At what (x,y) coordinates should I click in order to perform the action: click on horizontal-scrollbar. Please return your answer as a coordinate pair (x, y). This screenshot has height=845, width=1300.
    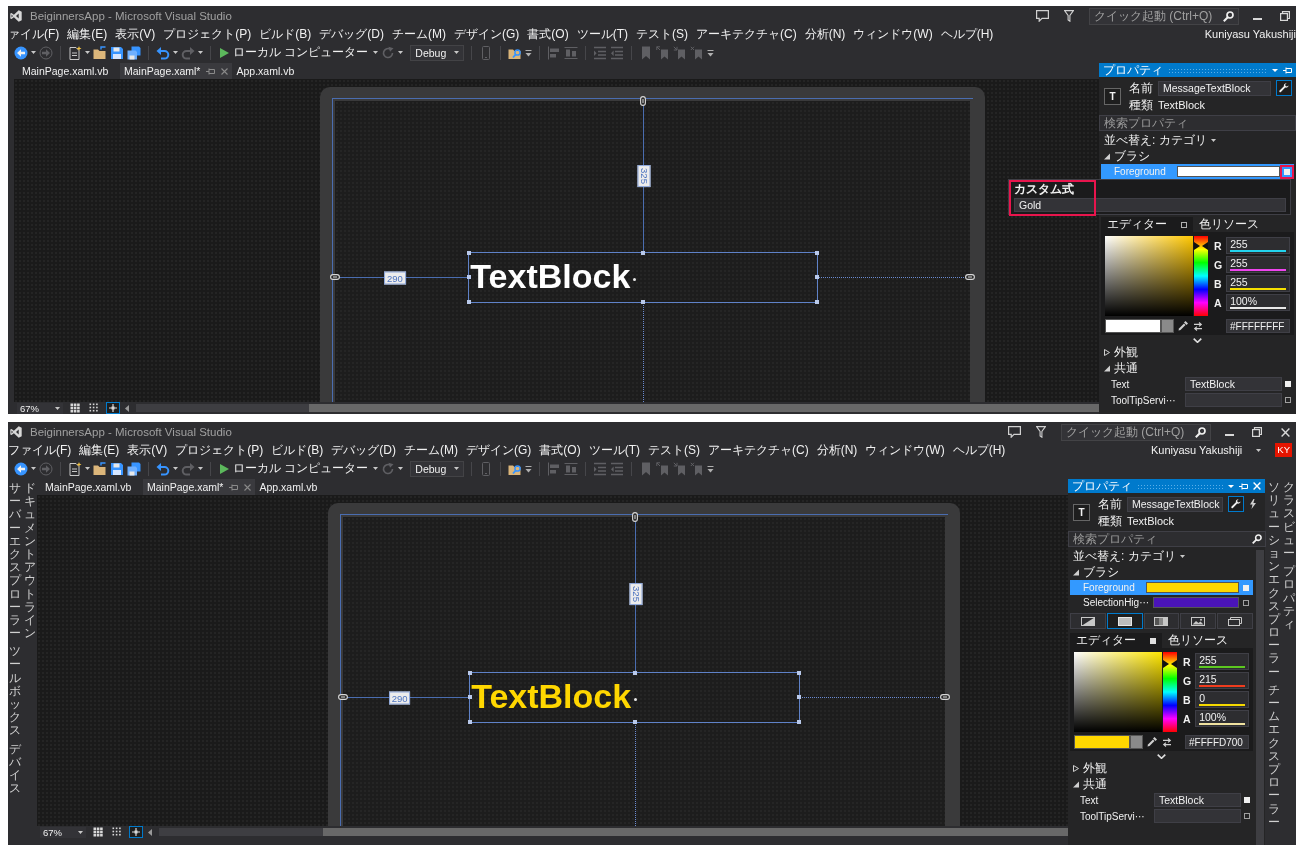
    Looking at the image, I should click on (617, 408).